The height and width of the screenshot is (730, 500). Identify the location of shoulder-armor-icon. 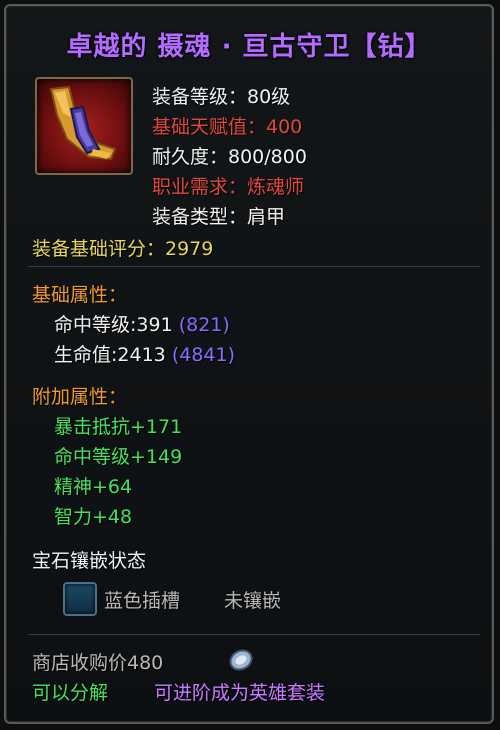
(84, 126).